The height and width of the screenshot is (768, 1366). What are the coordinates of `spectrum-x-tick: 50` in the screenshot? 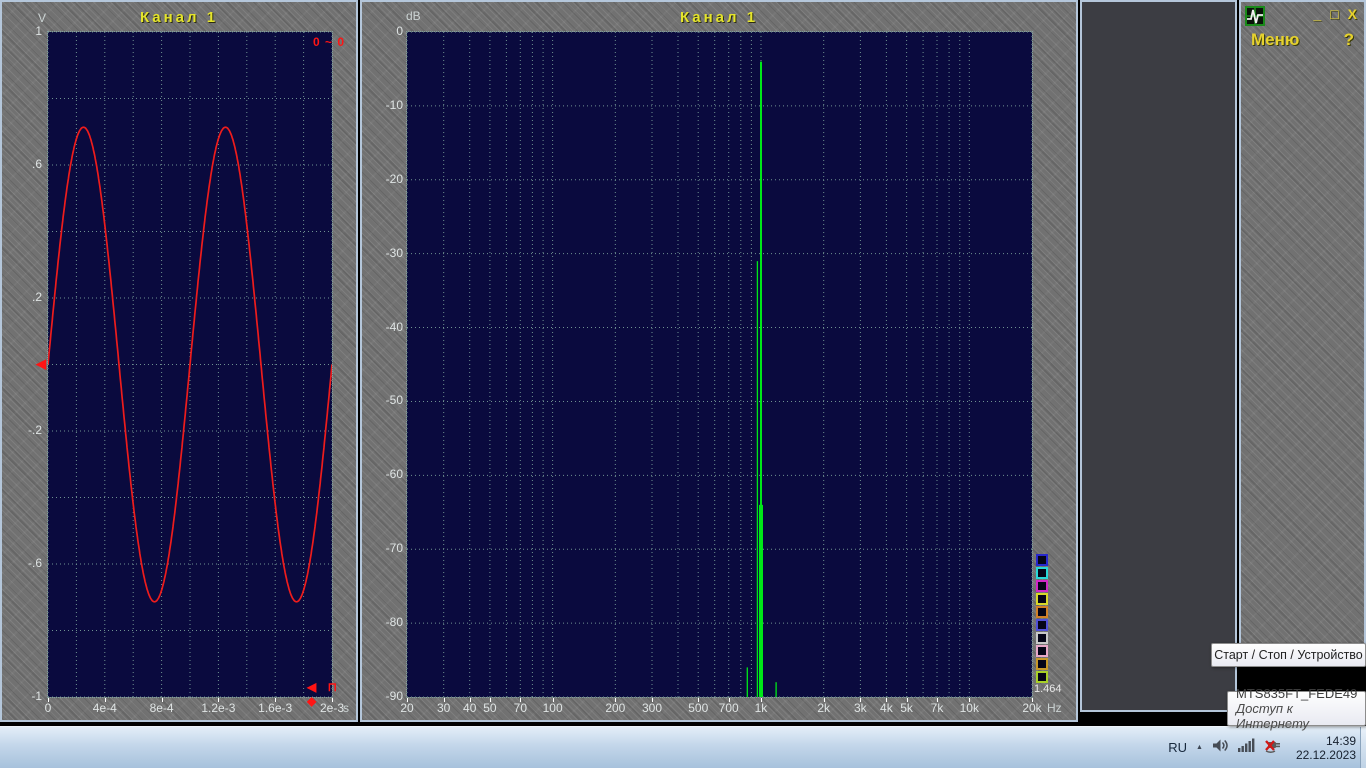 It's located at (490, 708).